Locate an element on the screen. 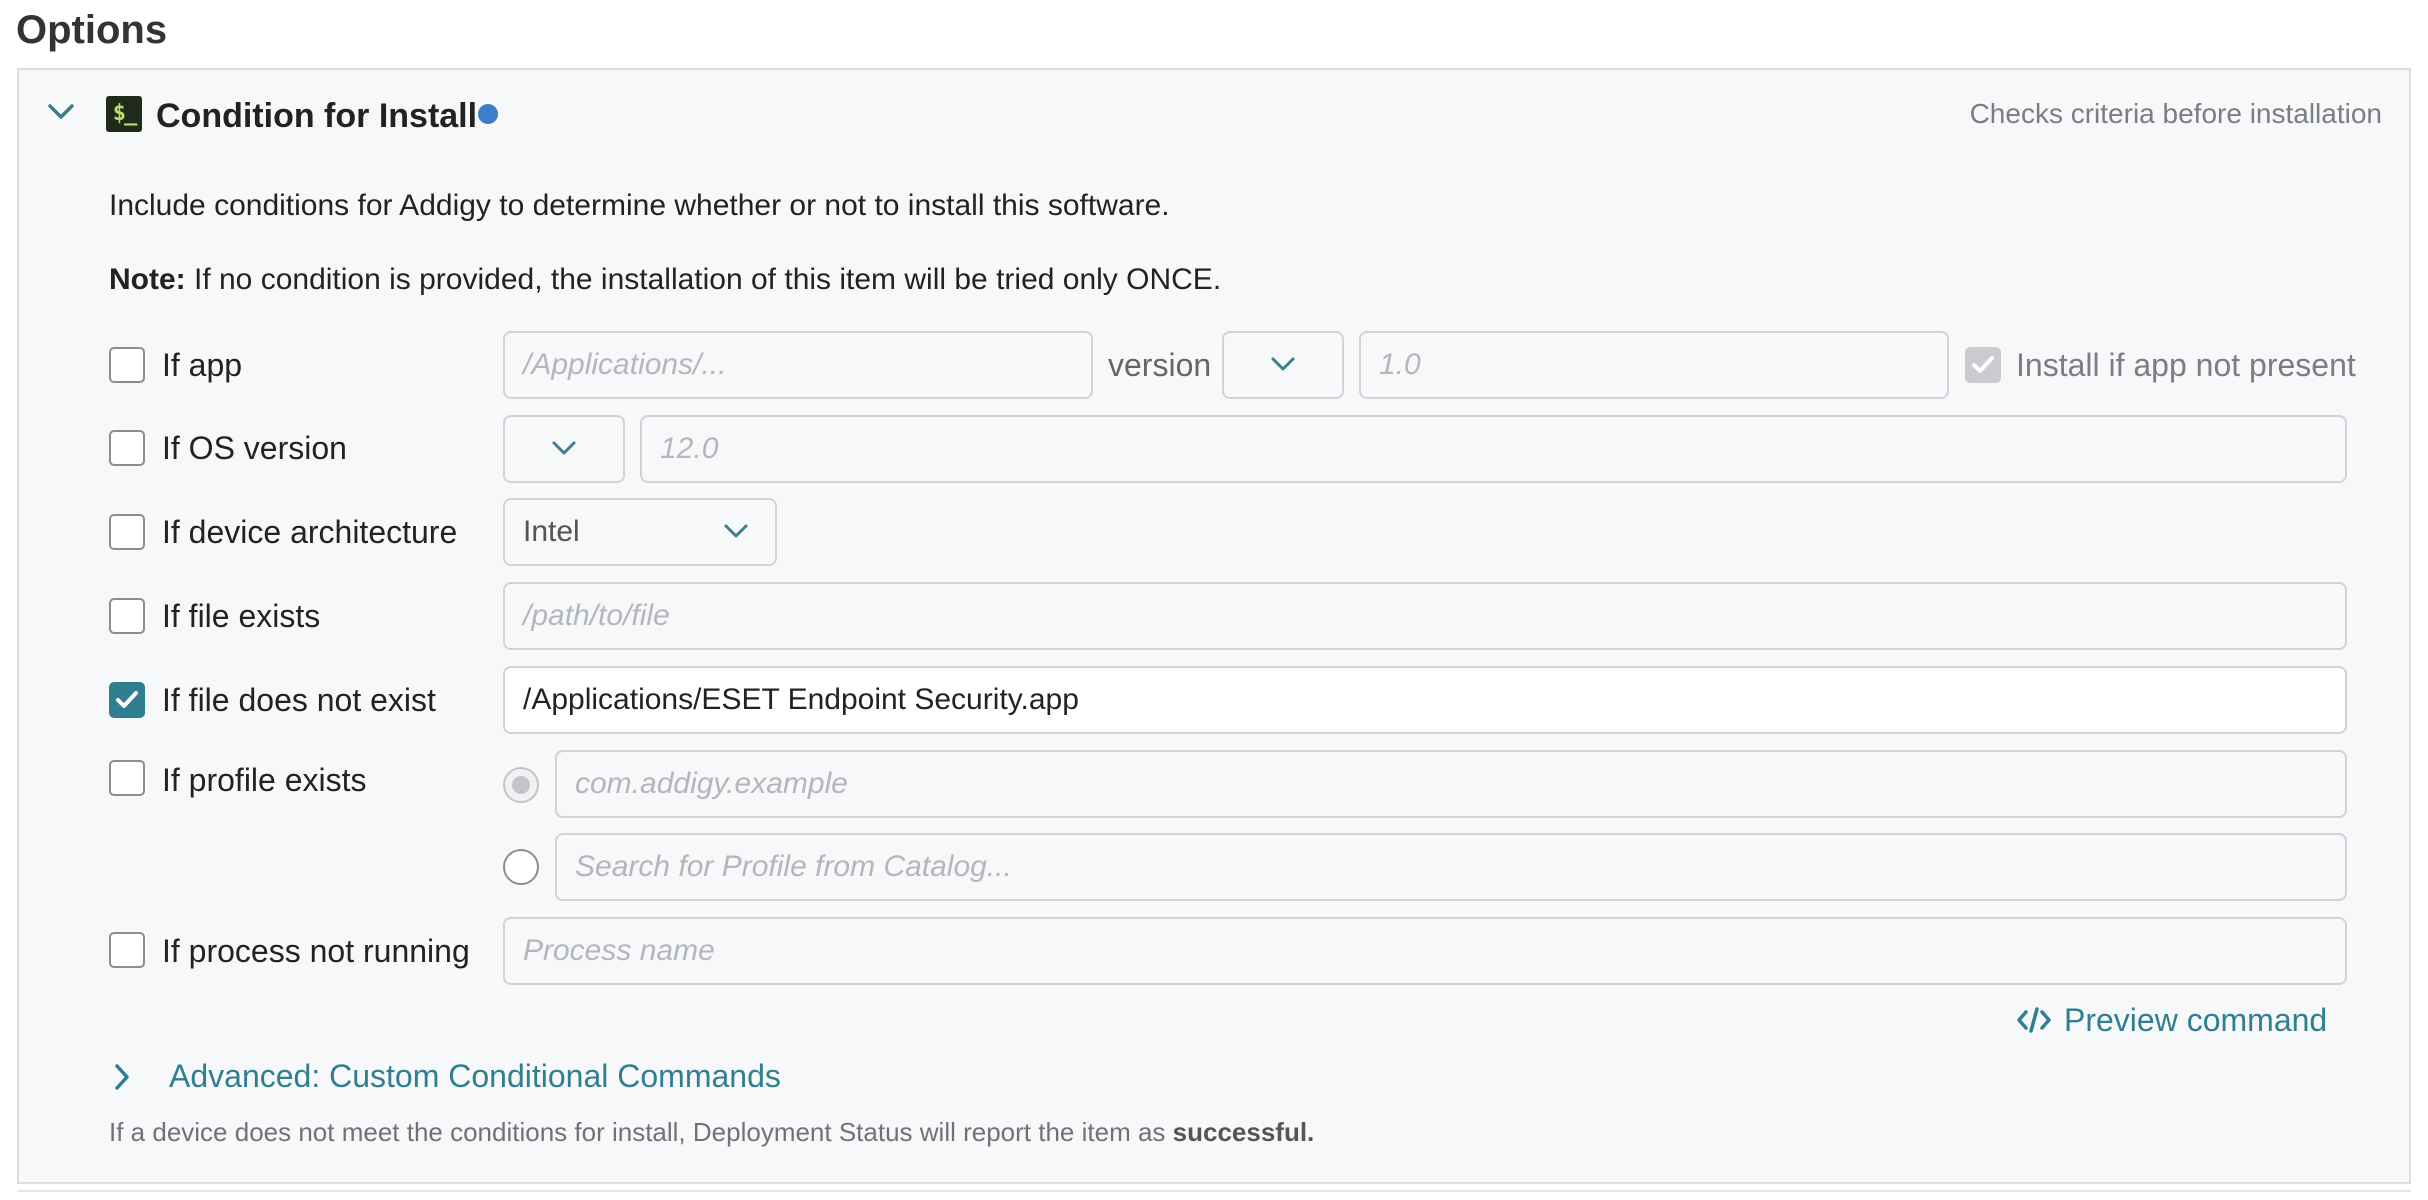 Image resolution: width=2428 pixels, height=1200 pixels. if-app-checkbox is located at coordinates (127, 365).